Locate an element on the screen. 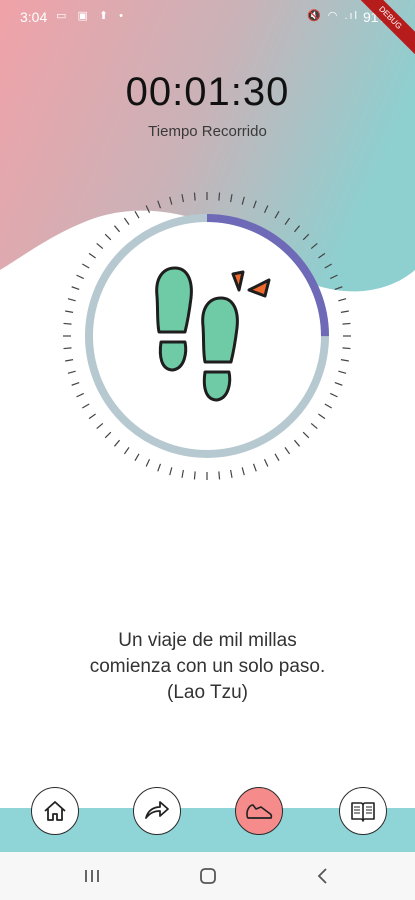 Image resolution: width=415 pixels, height=900 pixels. recent-apps-button is located at coordinates (92, 876).